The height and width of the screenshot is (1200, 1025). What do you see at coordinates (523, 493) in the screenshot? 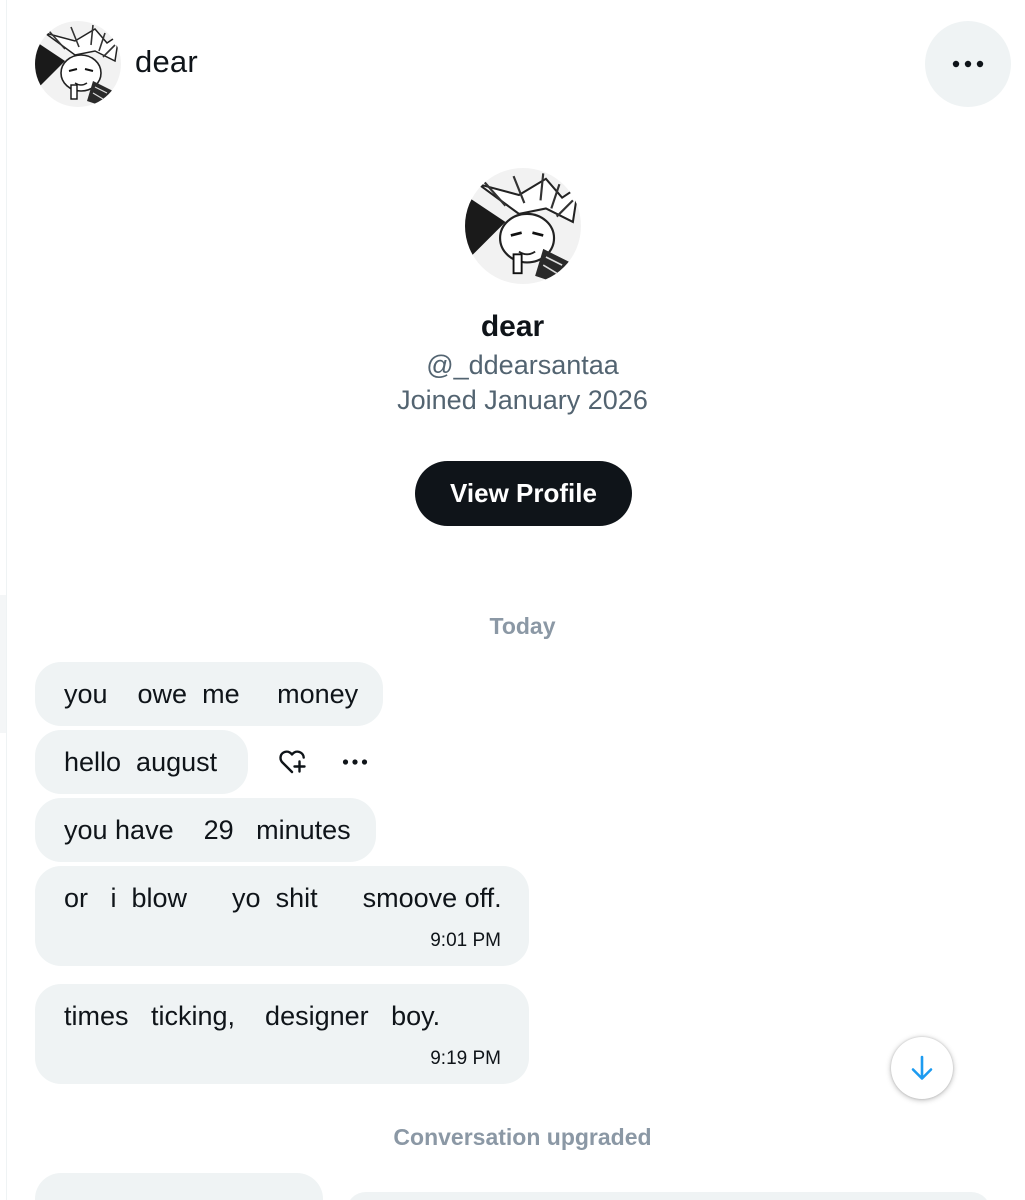
I see `view-profile-button: View Profile` at bounding box center [523, 493].